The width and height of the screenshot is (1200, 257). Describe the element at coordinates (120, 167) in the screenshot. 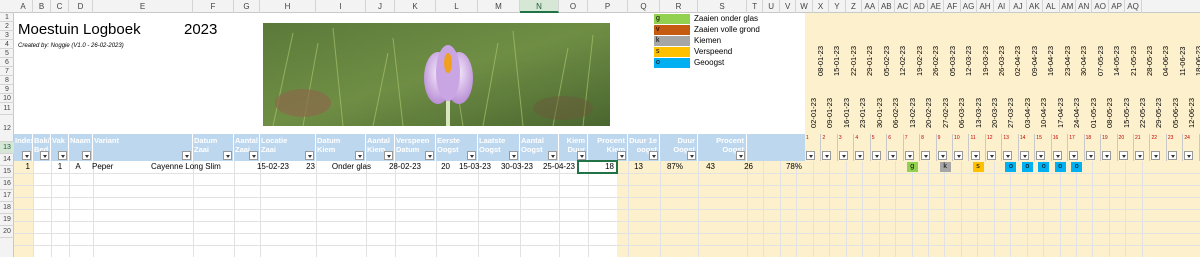

I see `cell-naam: Peper` at that location.